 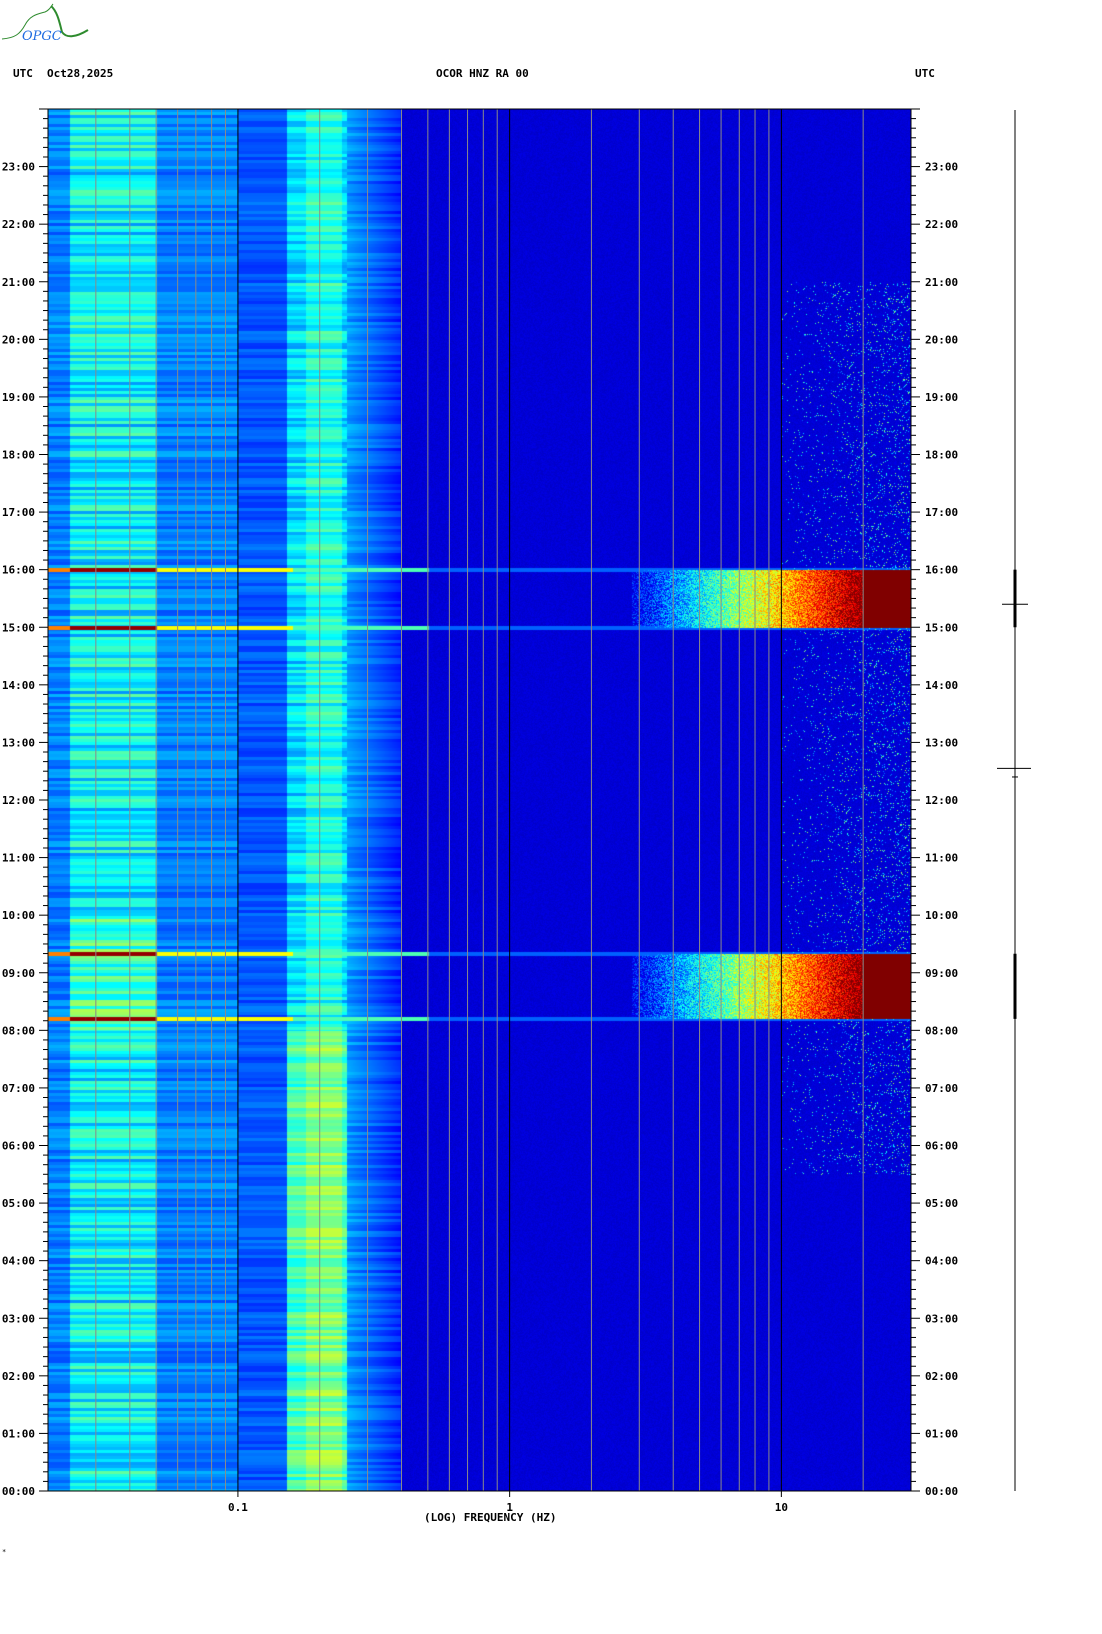 What do you see at coordinates (18, 339) in the screenshot?
I see `left-time-label: 20:00` at bounding box center [18, 339].